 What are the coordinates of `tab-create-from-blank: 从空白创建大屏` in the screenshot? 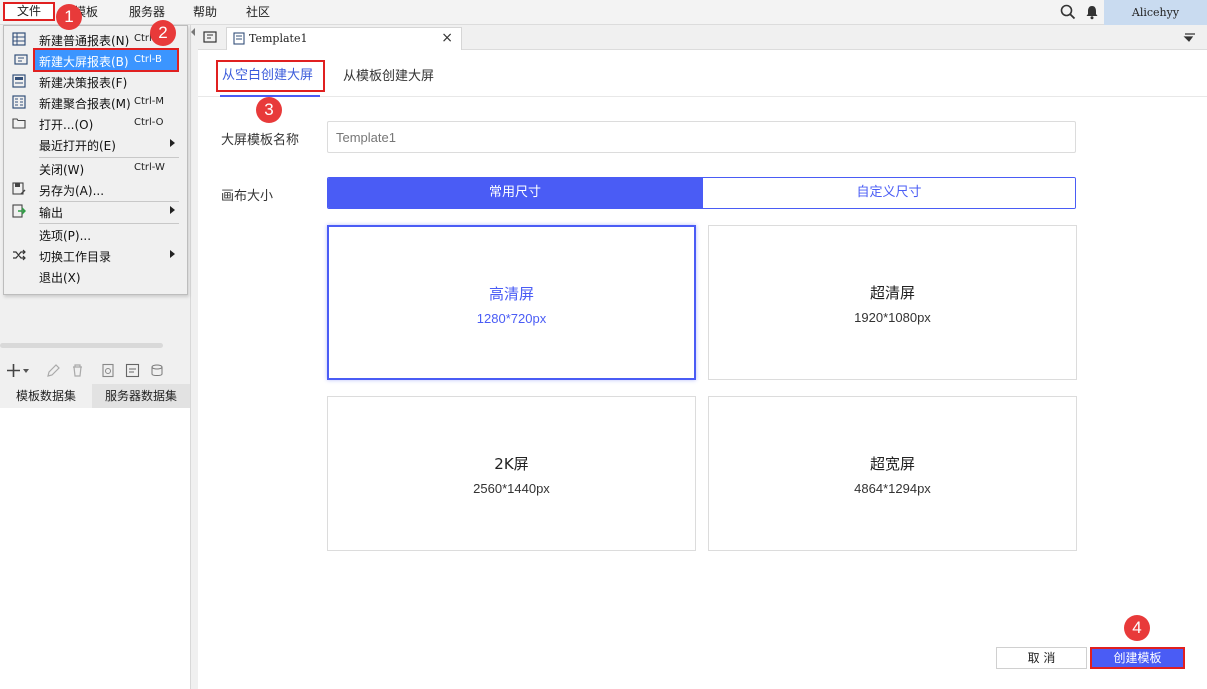 It's located at (270, 76).